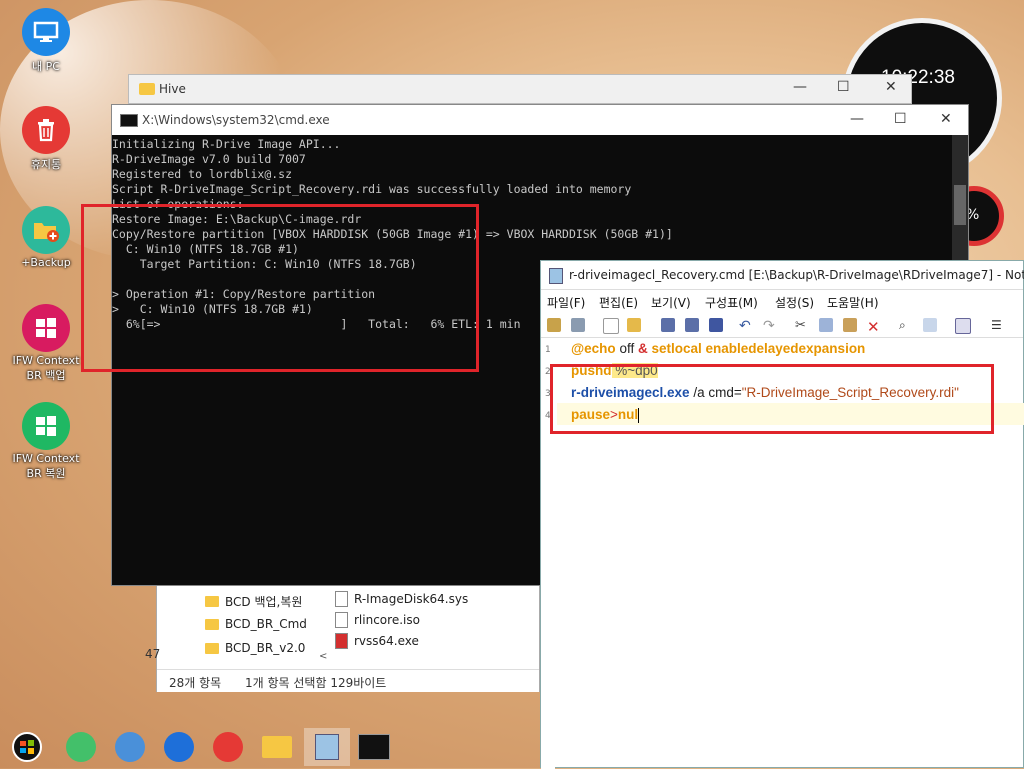  Describe the element at coordinates (411, 599) in the screenshot. I see `file-name: R-ImageDisk64.sys` at that location.